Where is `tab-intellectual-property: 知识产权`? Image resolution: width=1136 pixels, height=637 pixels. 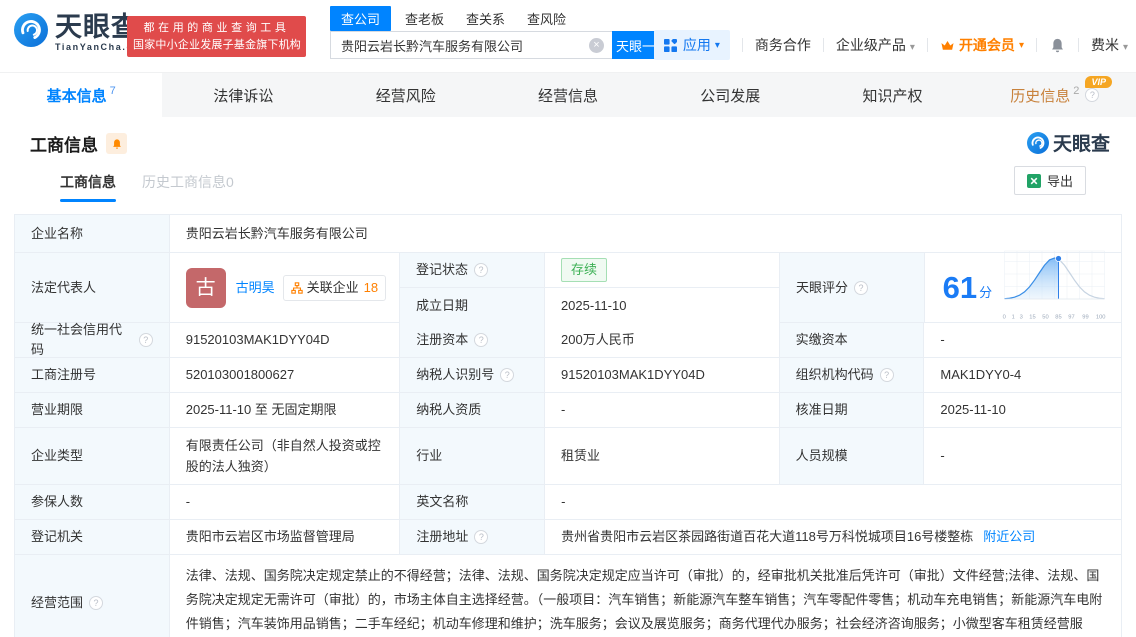 tab-intellectual-property: 知识产权 is located at coordinates (892, 95).